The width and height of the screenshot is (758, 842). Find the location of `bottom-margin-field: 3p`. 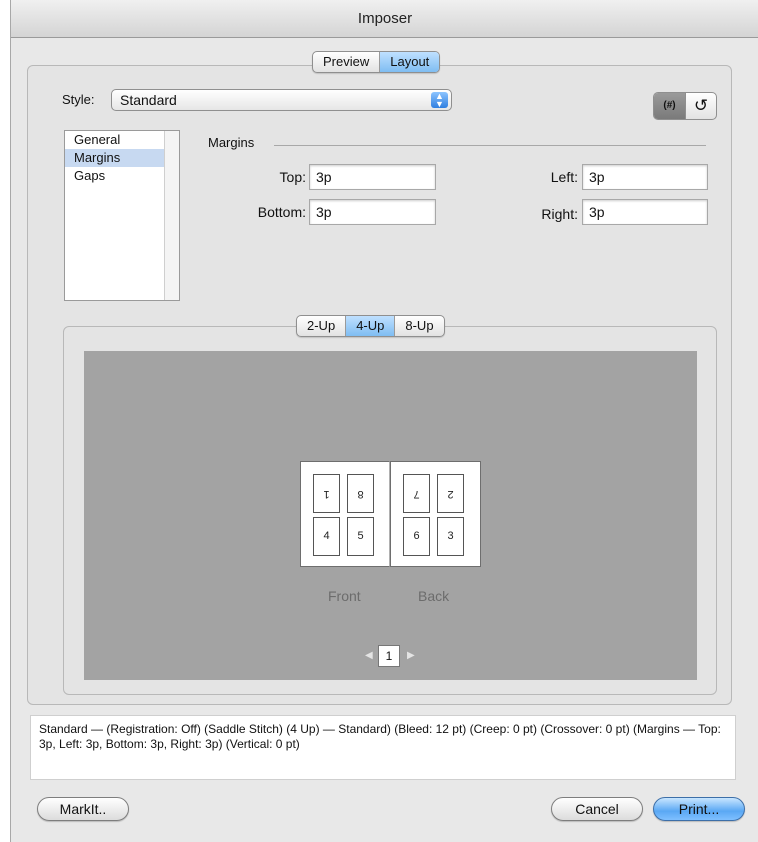

bottom-margin-field: 3p is located at coordinates (372, 212).